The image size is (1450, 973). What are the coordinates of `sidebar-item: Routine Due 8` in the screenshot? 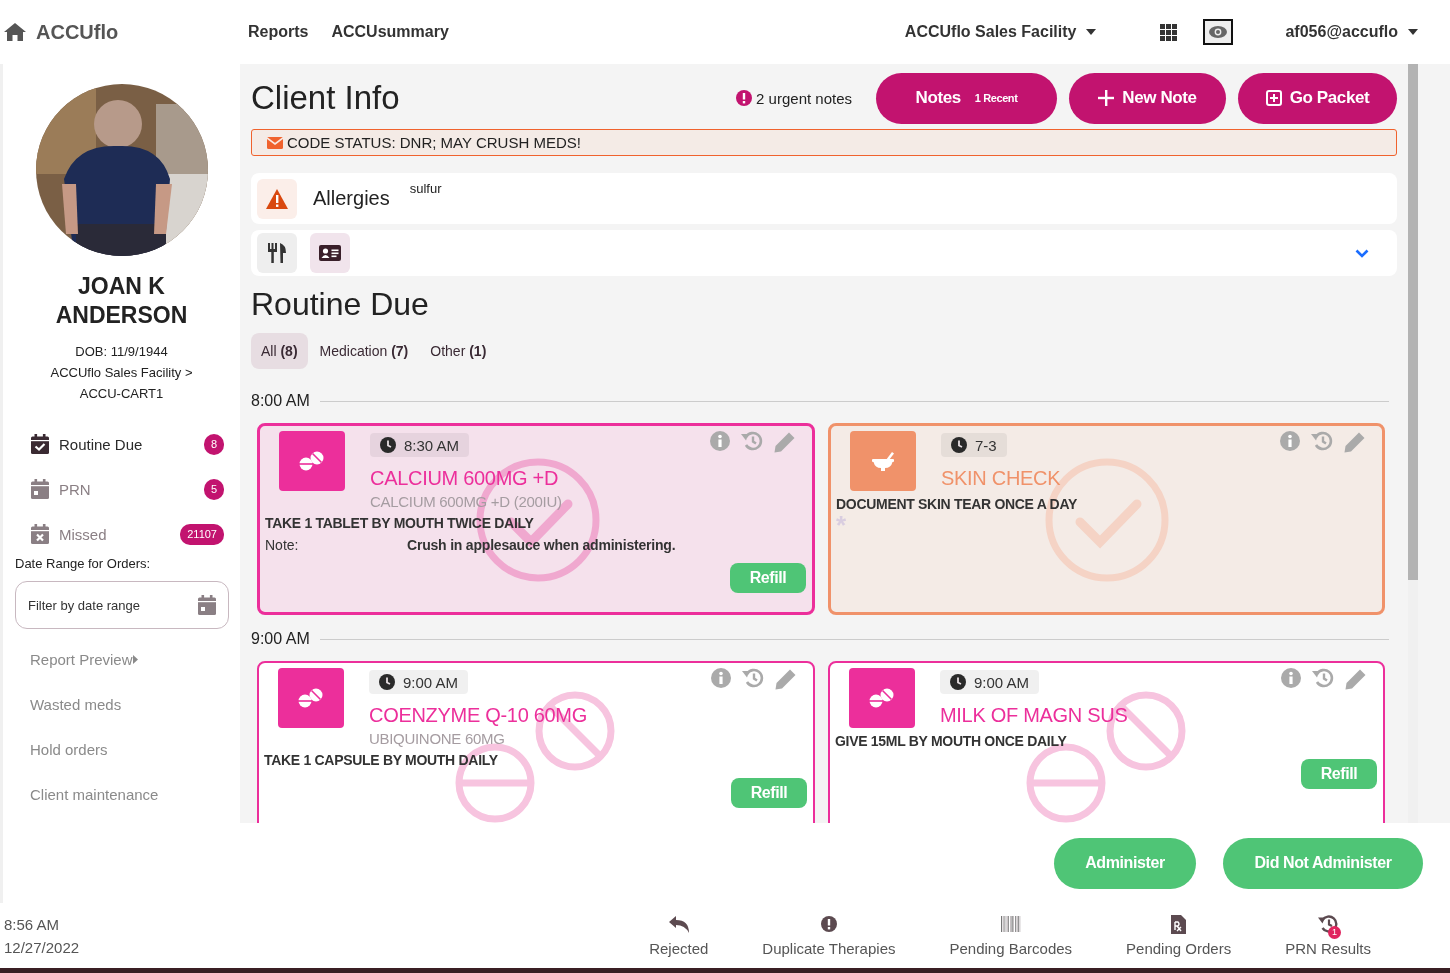 It's located at (125, 444).